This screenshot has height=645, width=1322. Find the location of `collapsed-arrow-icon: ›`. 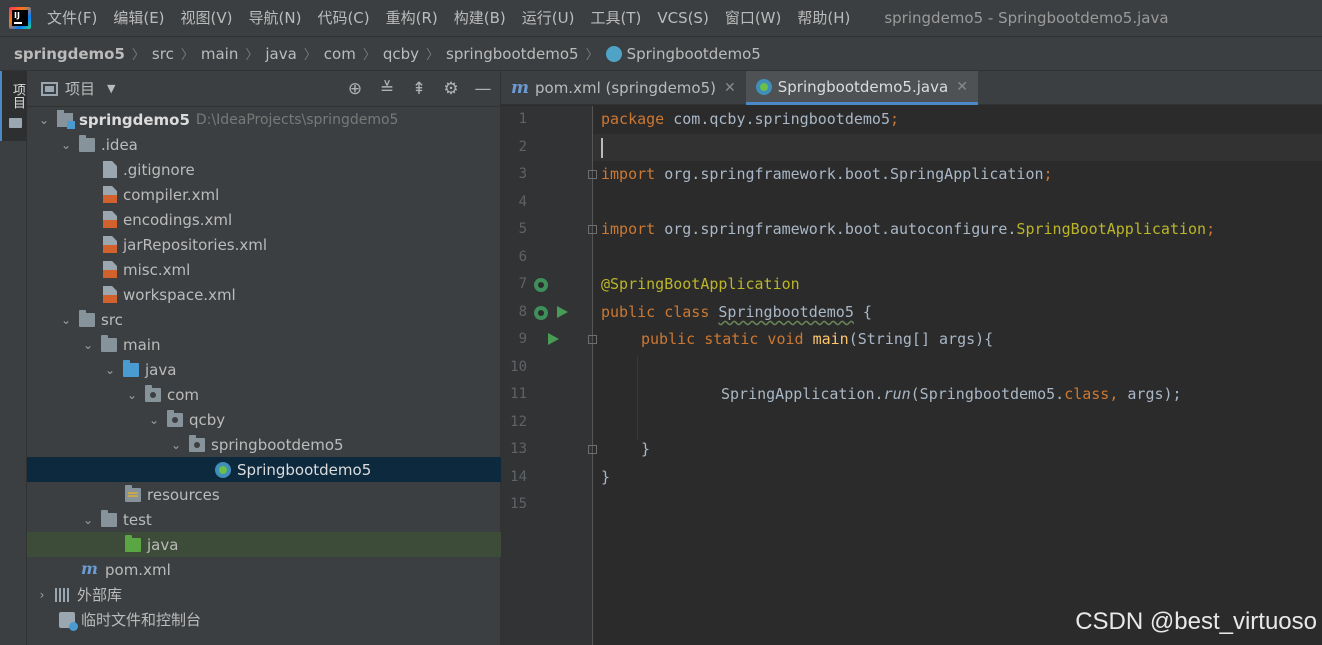

collapsed-arrow-icon: › is located at coordinates (42, 595).